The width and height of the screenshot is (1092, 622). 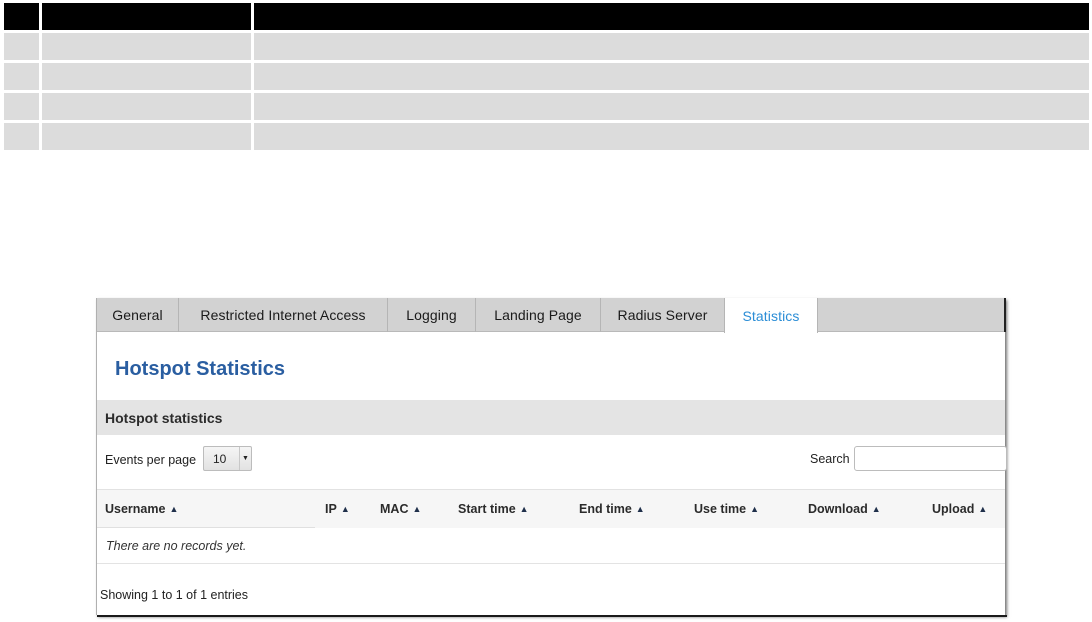 I want to click on tab-restricted-internet-access: Restricted Internet Access, so click(x=283, y=315).